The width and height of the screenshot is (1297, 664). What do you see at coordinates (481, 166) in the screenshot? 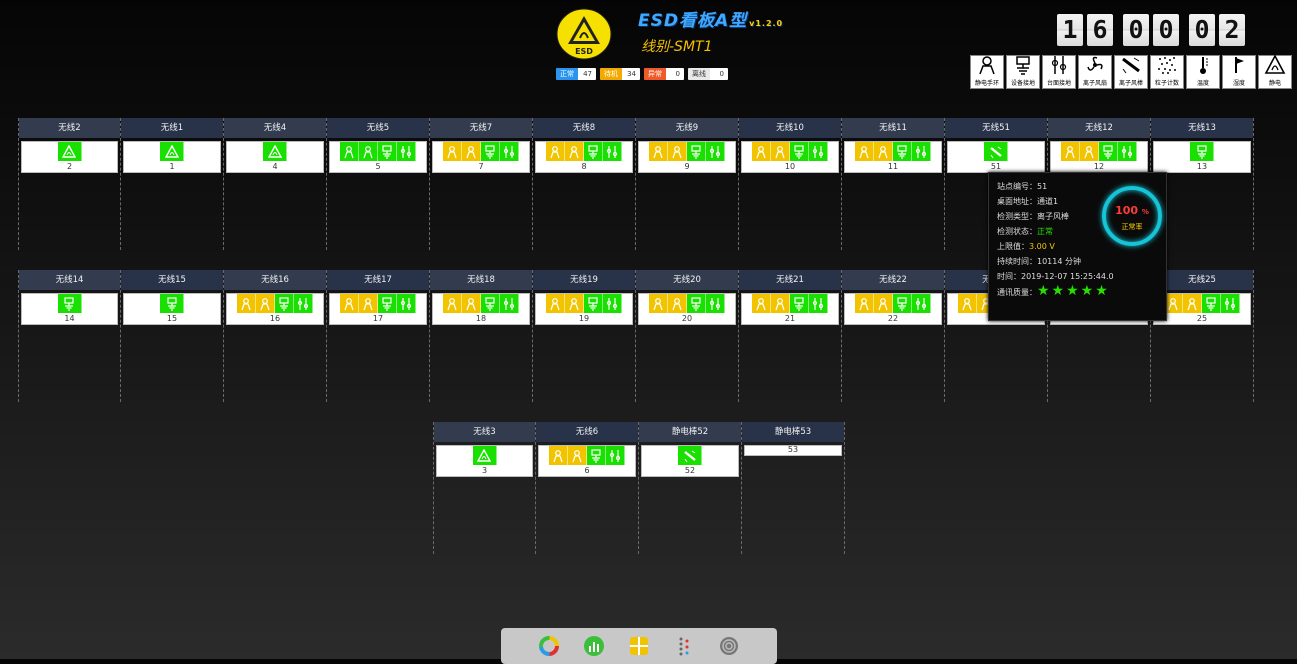
I see `station-number: 7` at bounding box center [481, 166].